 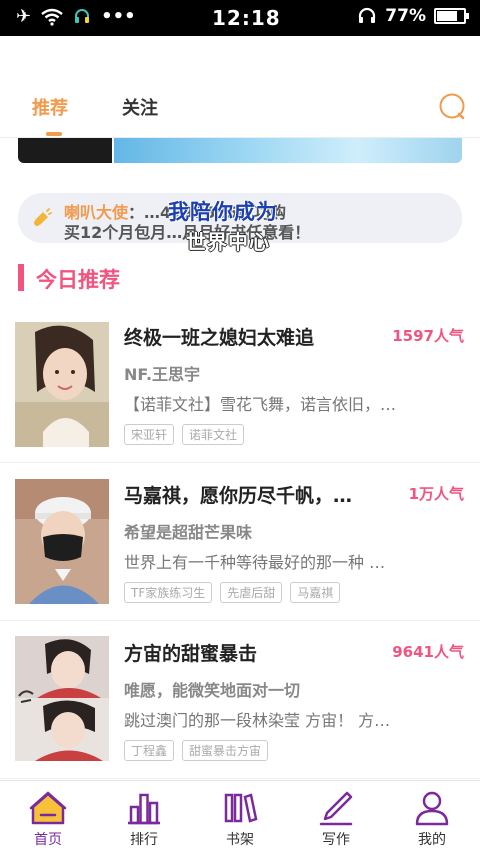 I want to click on nav-ranking: 排行, so click(x=144, y=818).